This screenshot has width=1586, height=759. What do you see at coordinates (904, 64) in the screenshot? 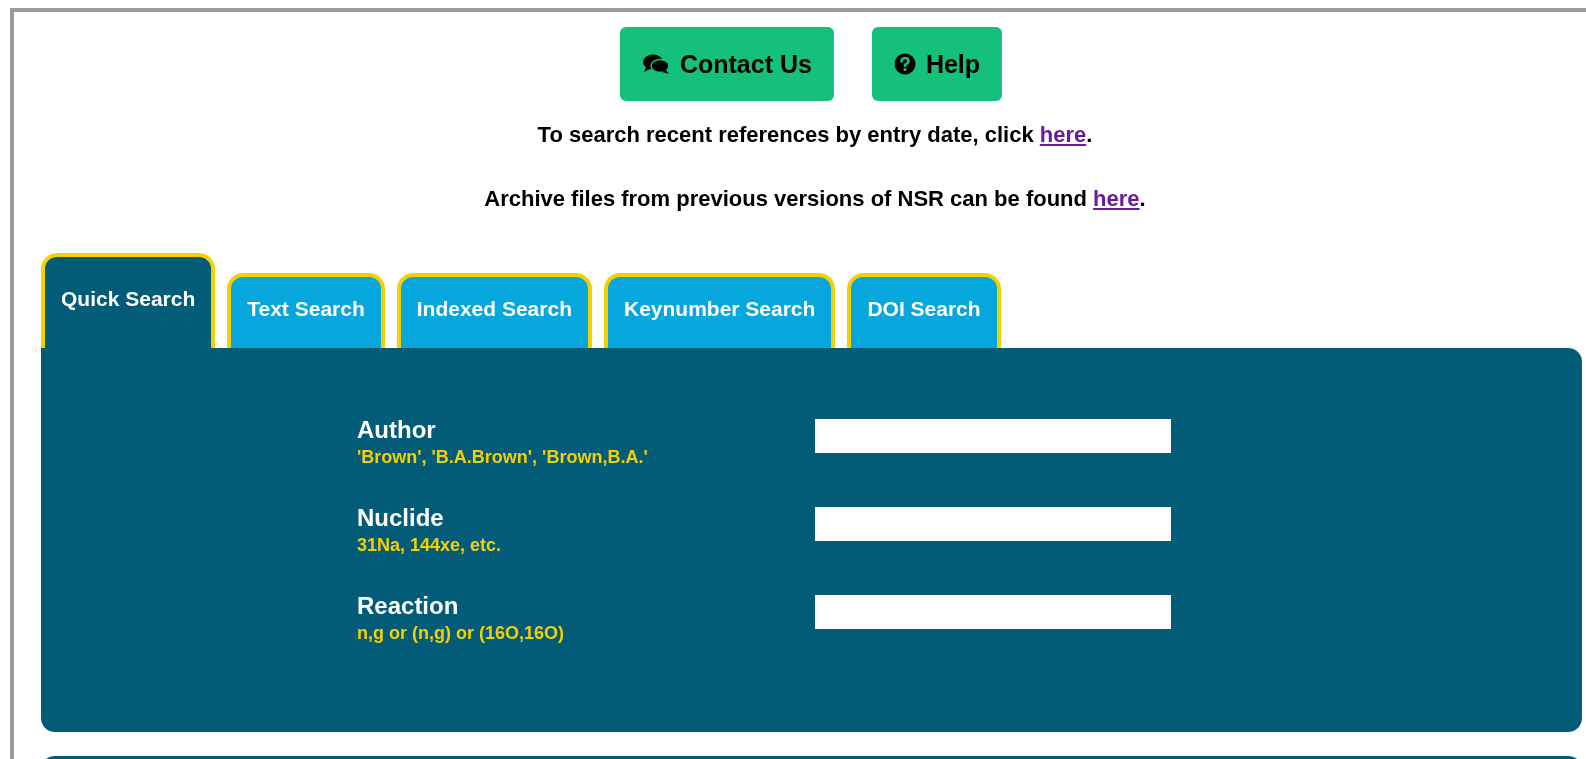
I see `question-icon` at bounding box center [904, 64].